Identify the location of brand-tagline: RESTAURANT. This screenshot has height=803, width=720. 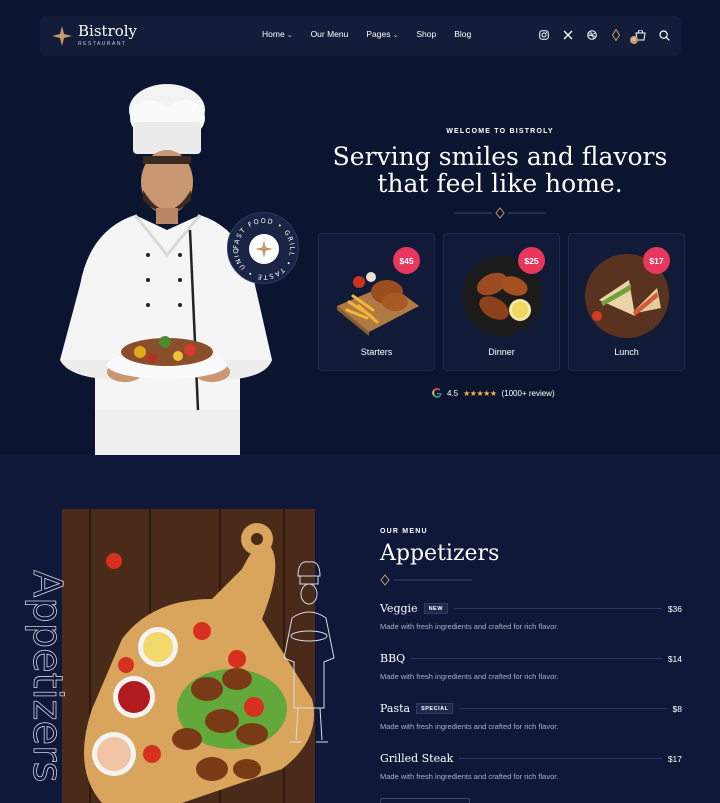
(102, 44).